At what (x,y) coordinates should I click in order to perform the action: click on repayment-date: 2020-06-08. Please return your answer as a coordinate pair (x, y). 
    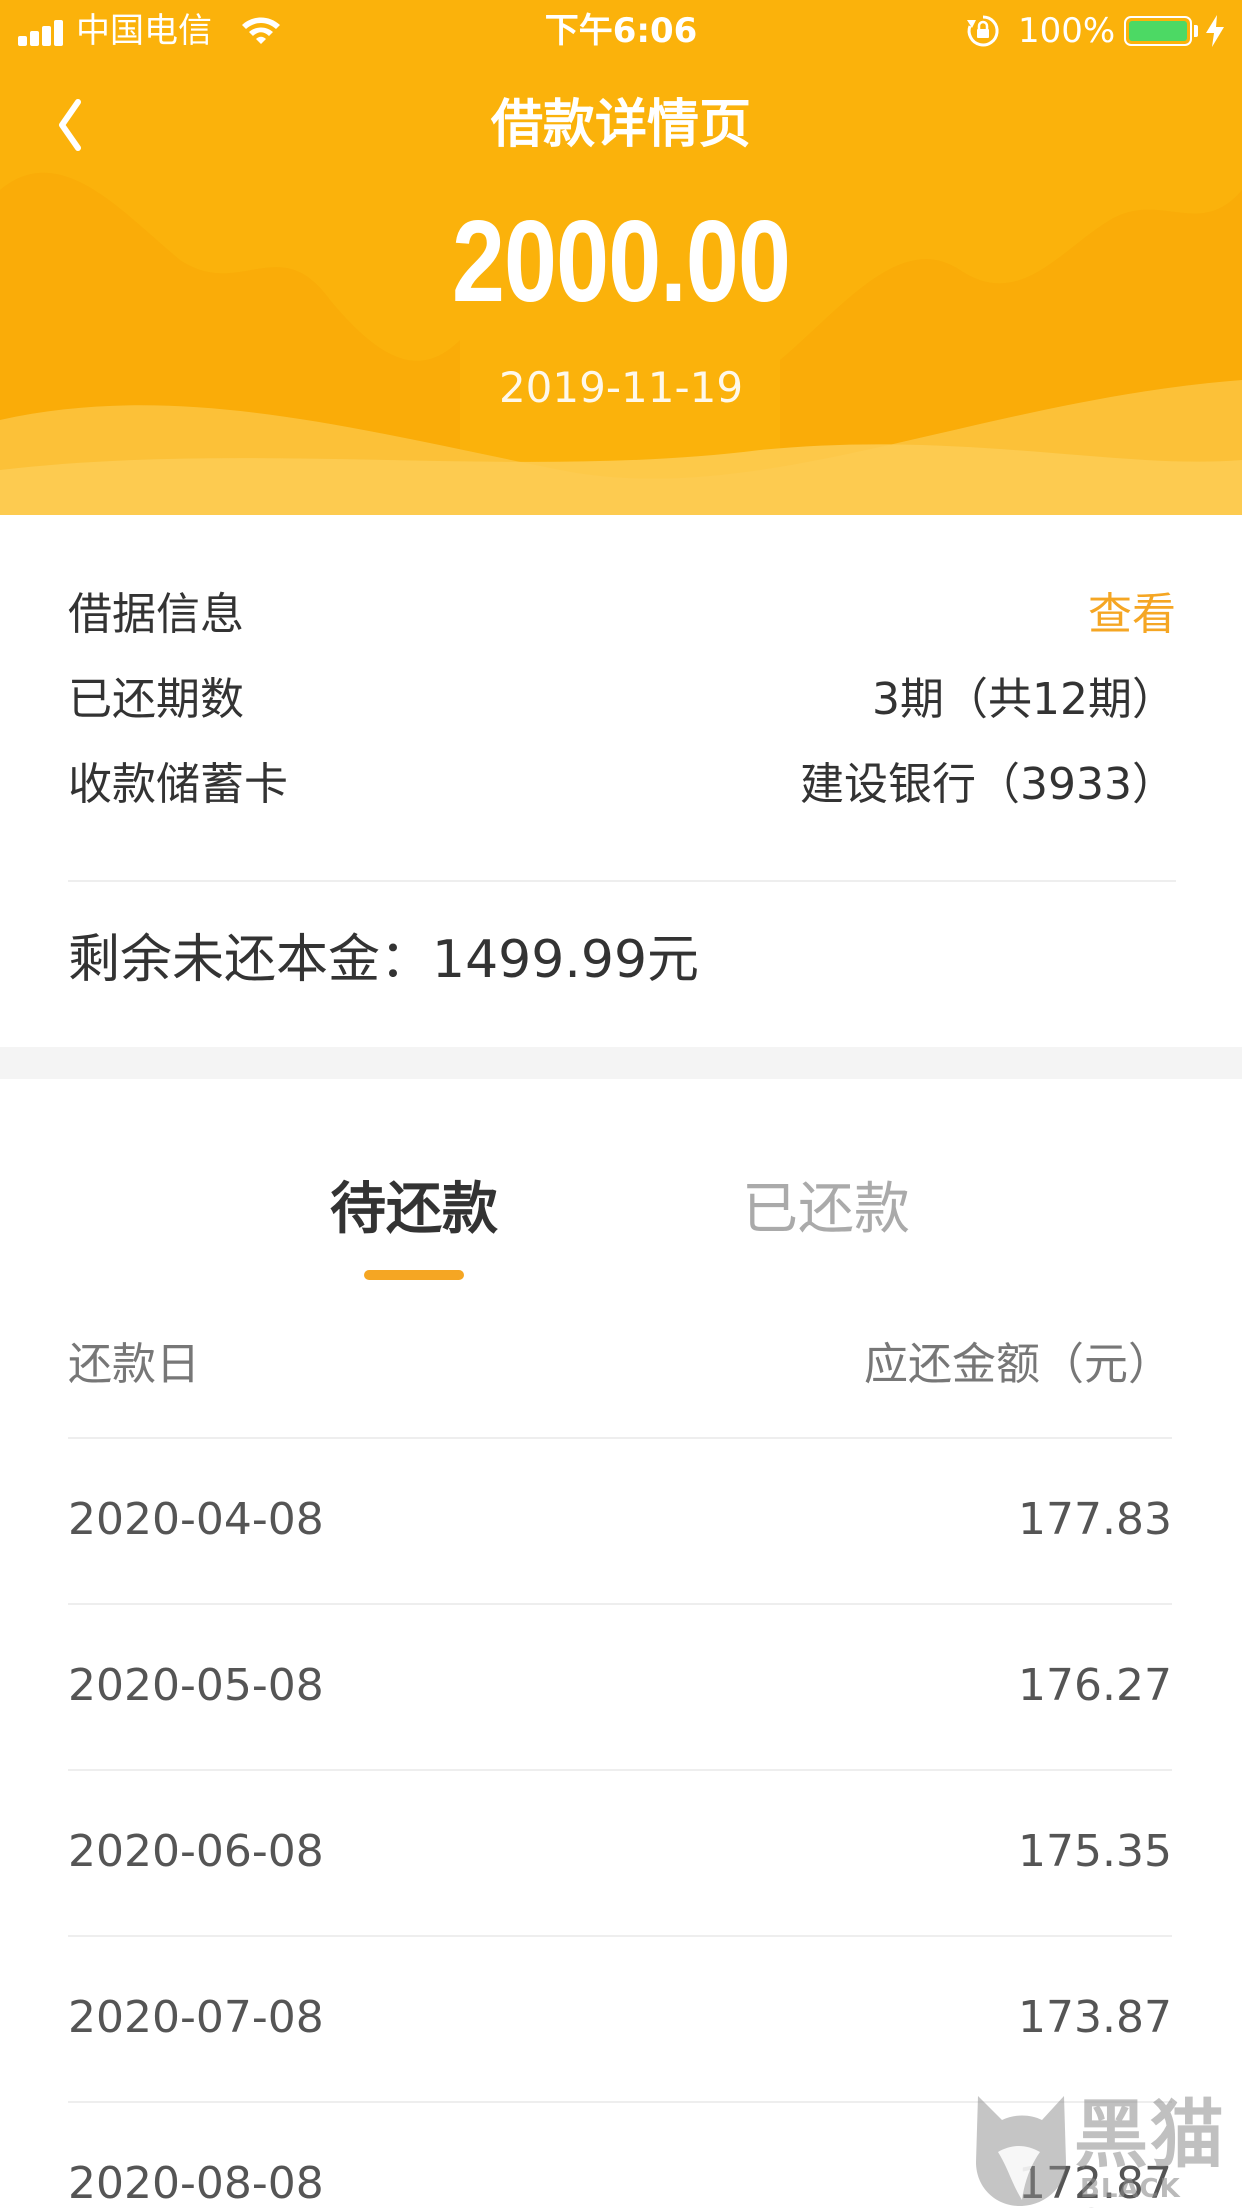
    Looking at the image, I should click on (196, 1851).